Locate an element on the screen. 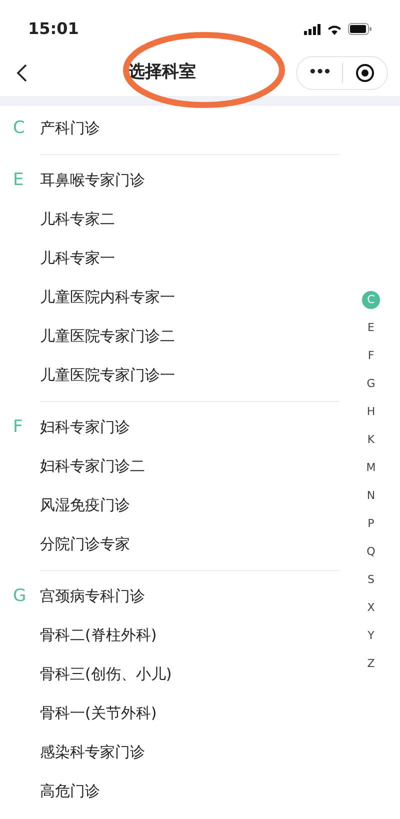 The image size is (400, 819). department-item: 高危门诊 is located at coordinates (70, 791).